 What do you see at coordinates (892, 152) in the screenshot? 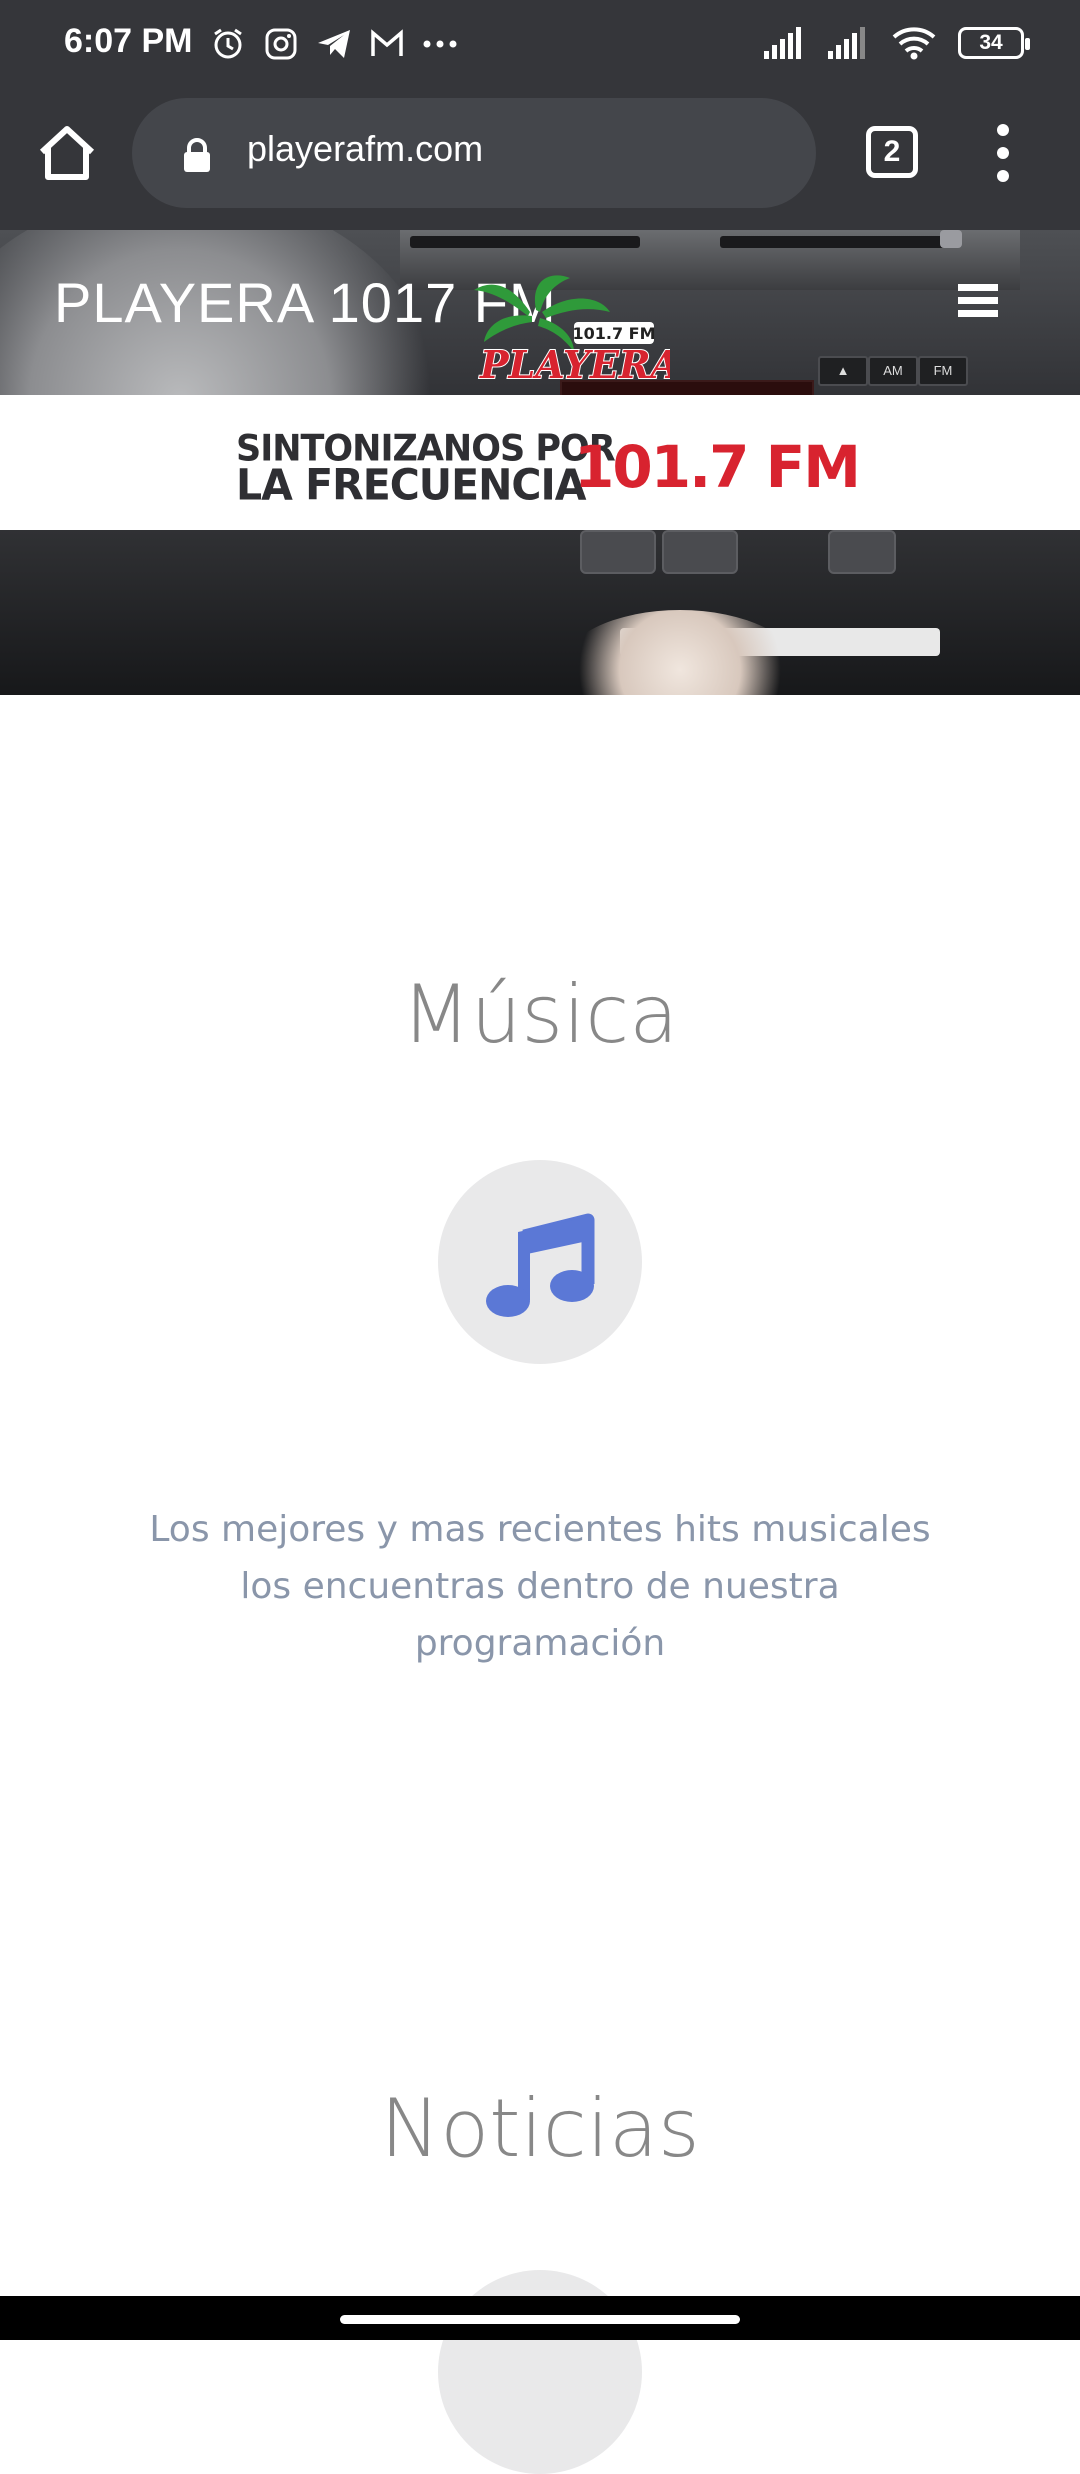
I see `tab-switcher-button: 2` at bounding box center [892, 152].